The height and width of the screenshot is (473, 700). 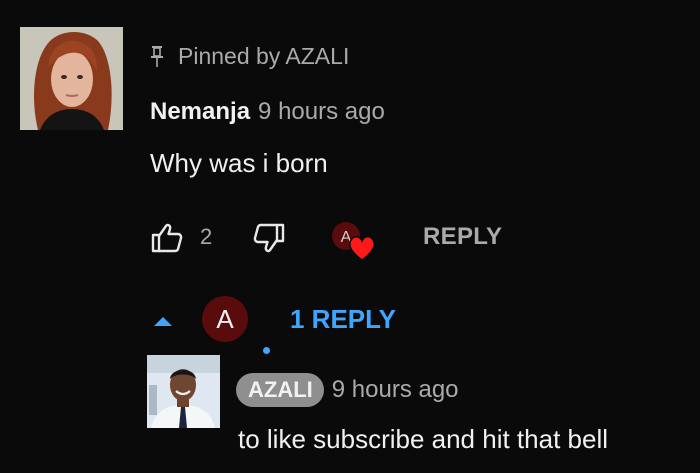 What do you see at coordinates (163, 321) in the screenshot?
I see `caret-up-icon` at bounding box center [163, 321].